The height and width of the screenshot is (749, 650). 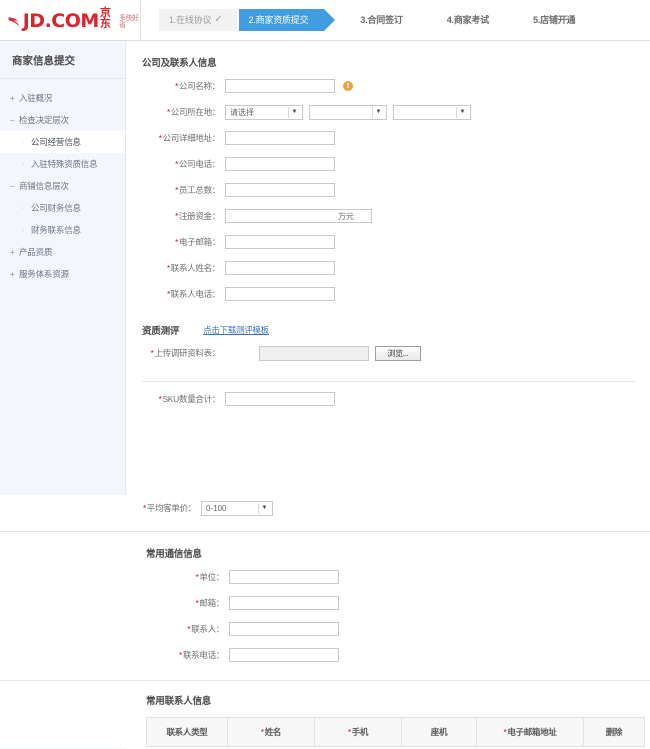 I want to click on sidebar-item-shop-stage: − 商铺信息层次, so click(x=62, y=186).